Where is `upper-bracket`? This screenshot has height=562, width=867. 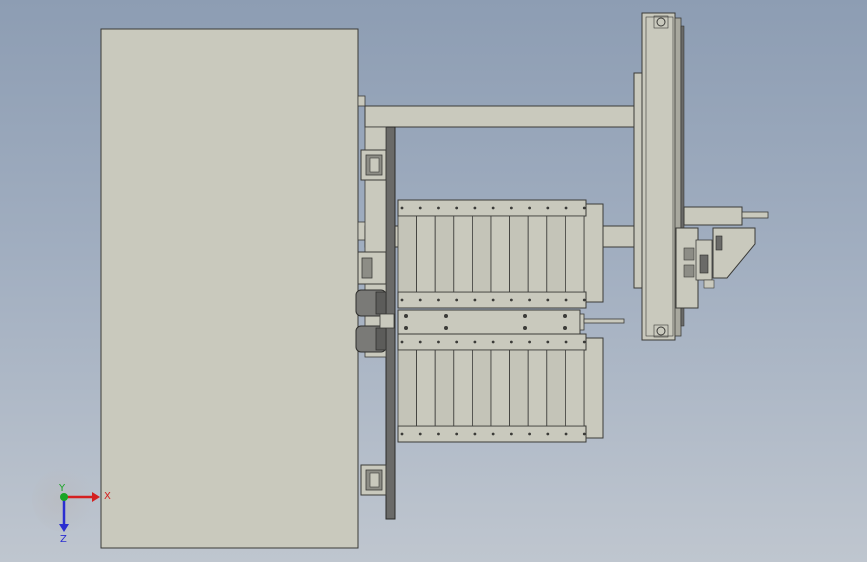
upper-bracket is located at coordinates (373, 165).